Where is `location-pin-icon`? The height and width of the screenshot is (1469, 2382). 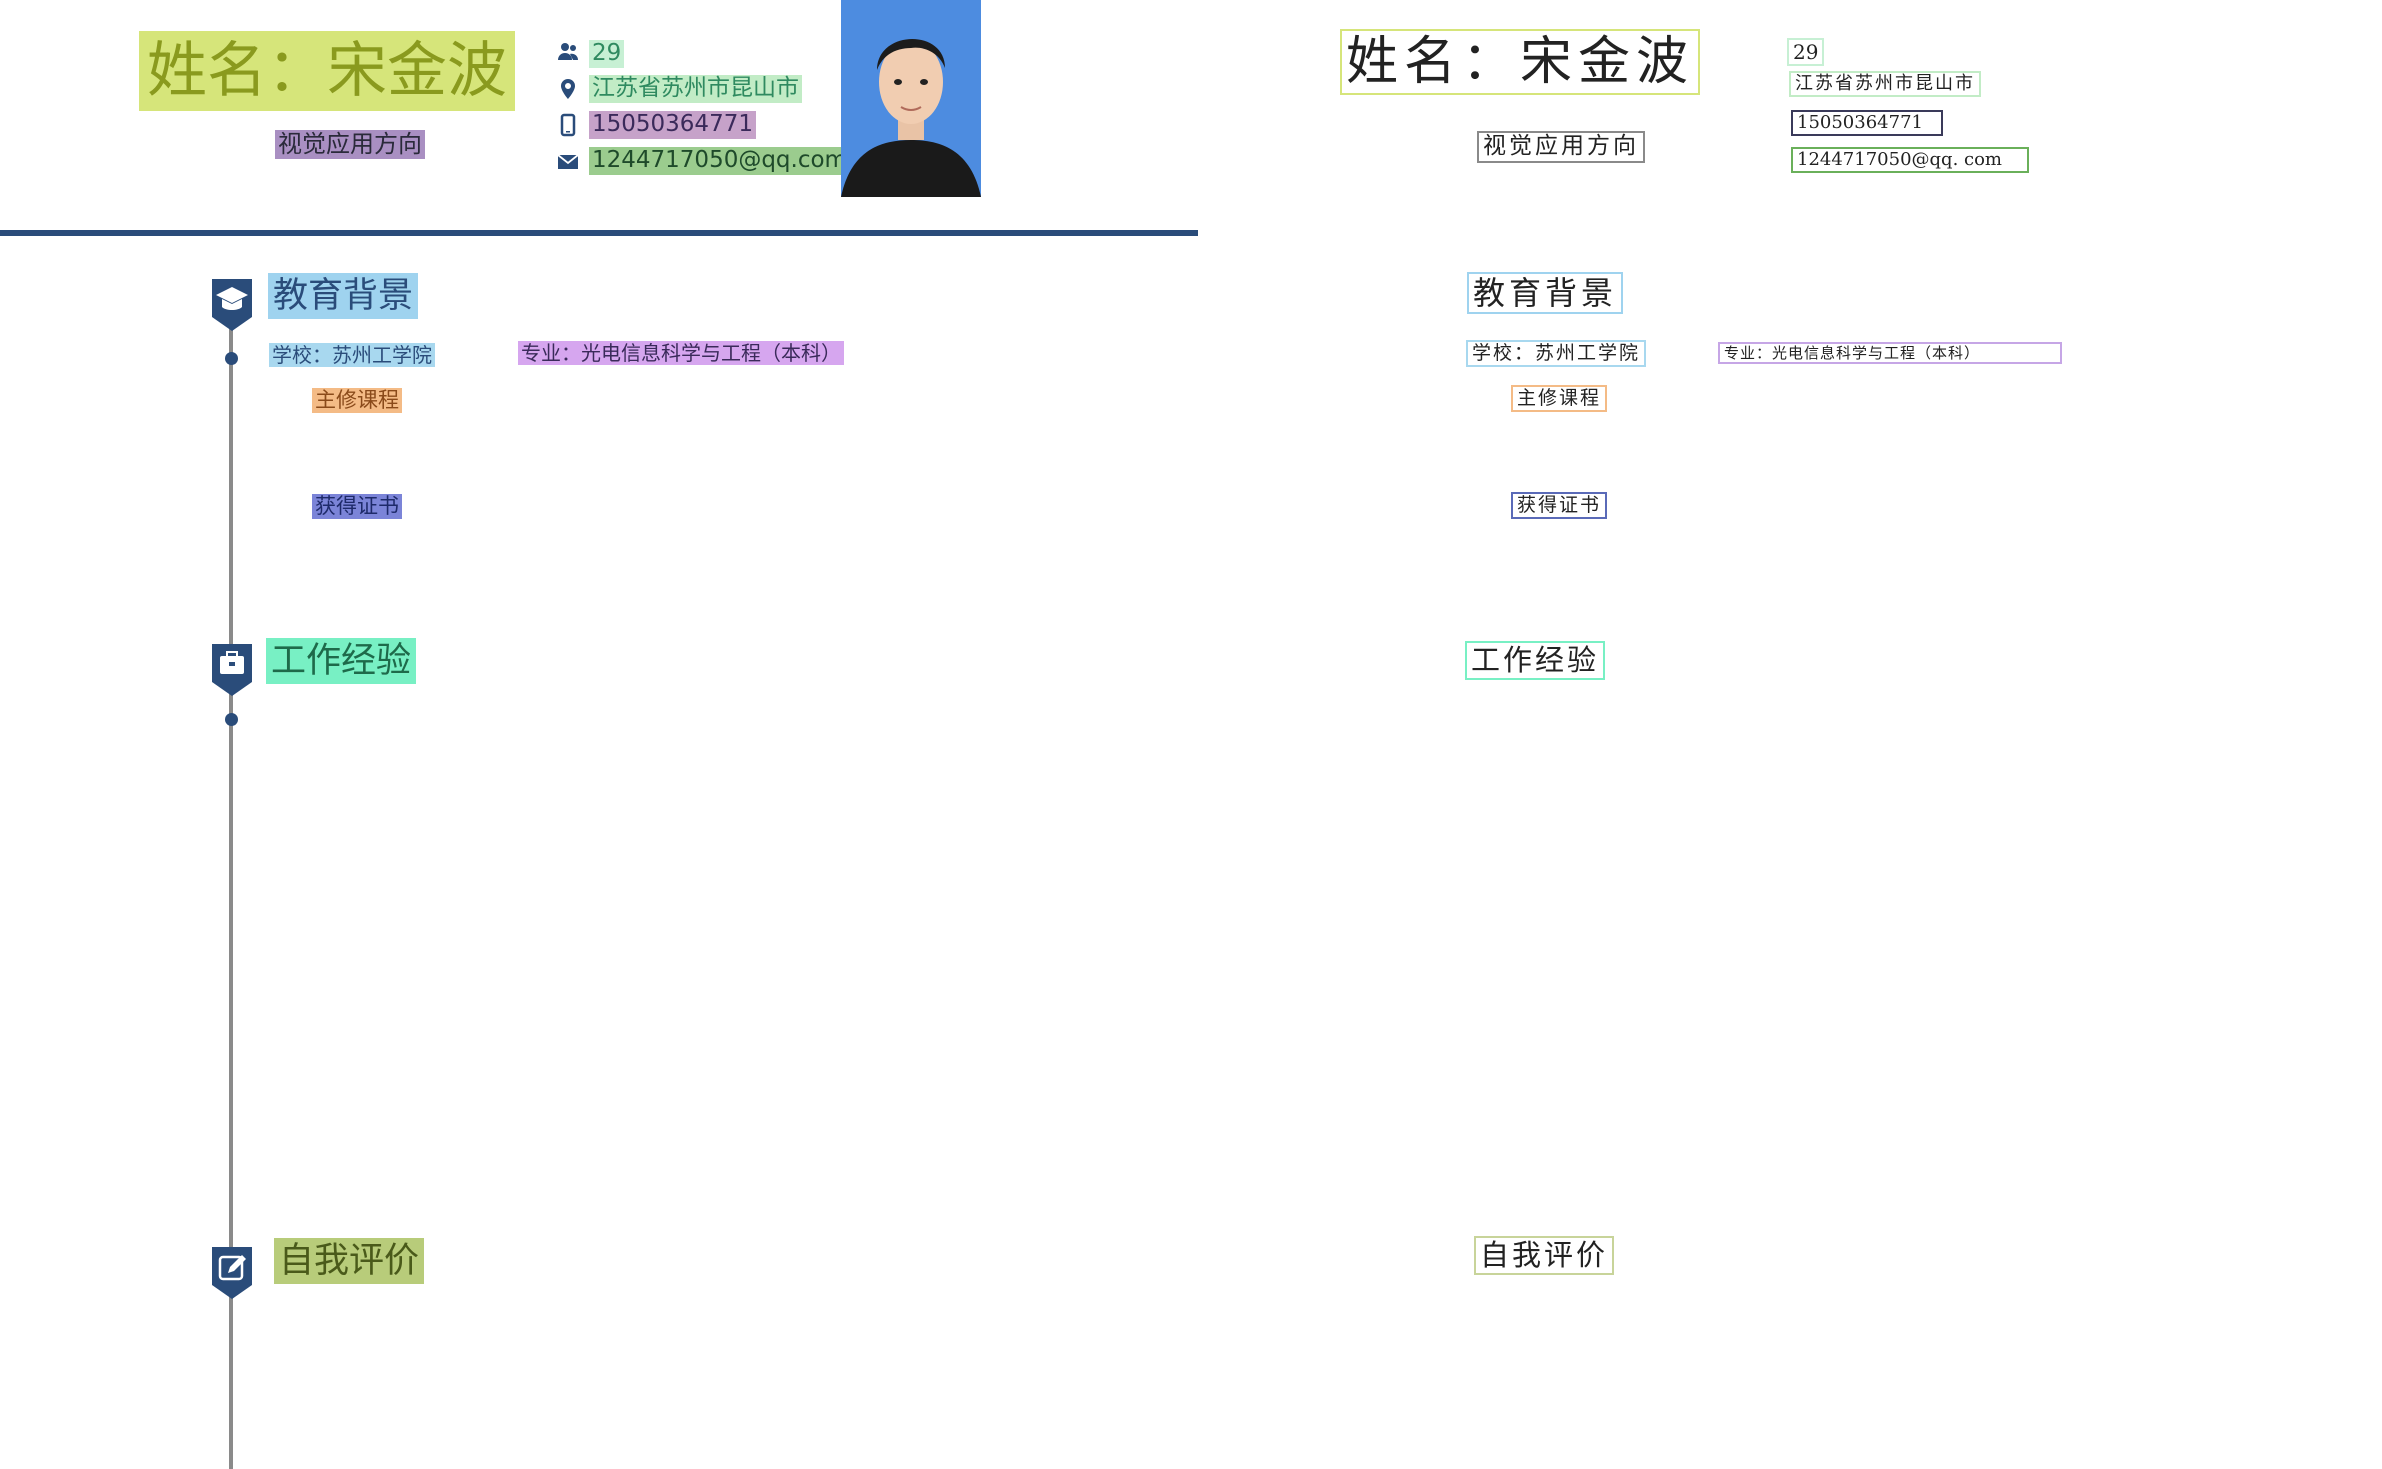
location-pin-icon is located at coordinates (568, 89).